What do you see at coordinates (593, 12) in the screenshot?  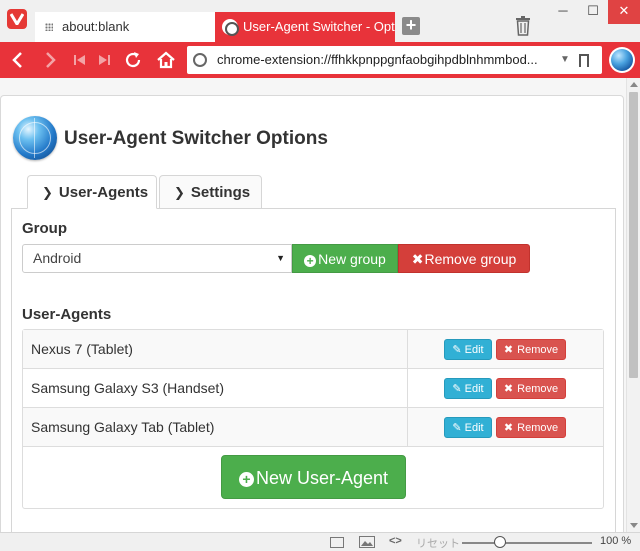 I see `maximize-button: ☐` at bounding box center [593, 12].